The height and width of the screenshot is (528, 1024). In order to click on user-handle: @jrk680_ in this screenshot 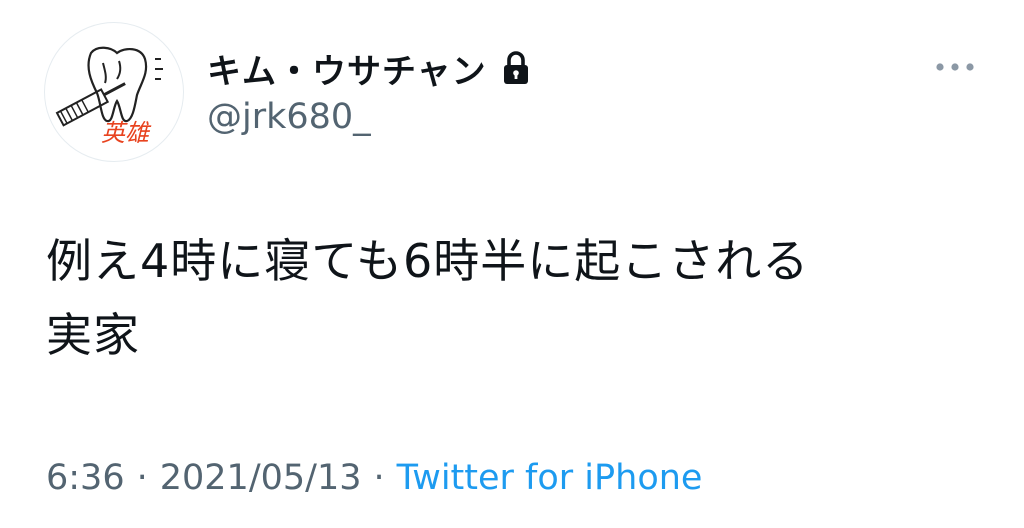, I will do `click(289, 117)`.